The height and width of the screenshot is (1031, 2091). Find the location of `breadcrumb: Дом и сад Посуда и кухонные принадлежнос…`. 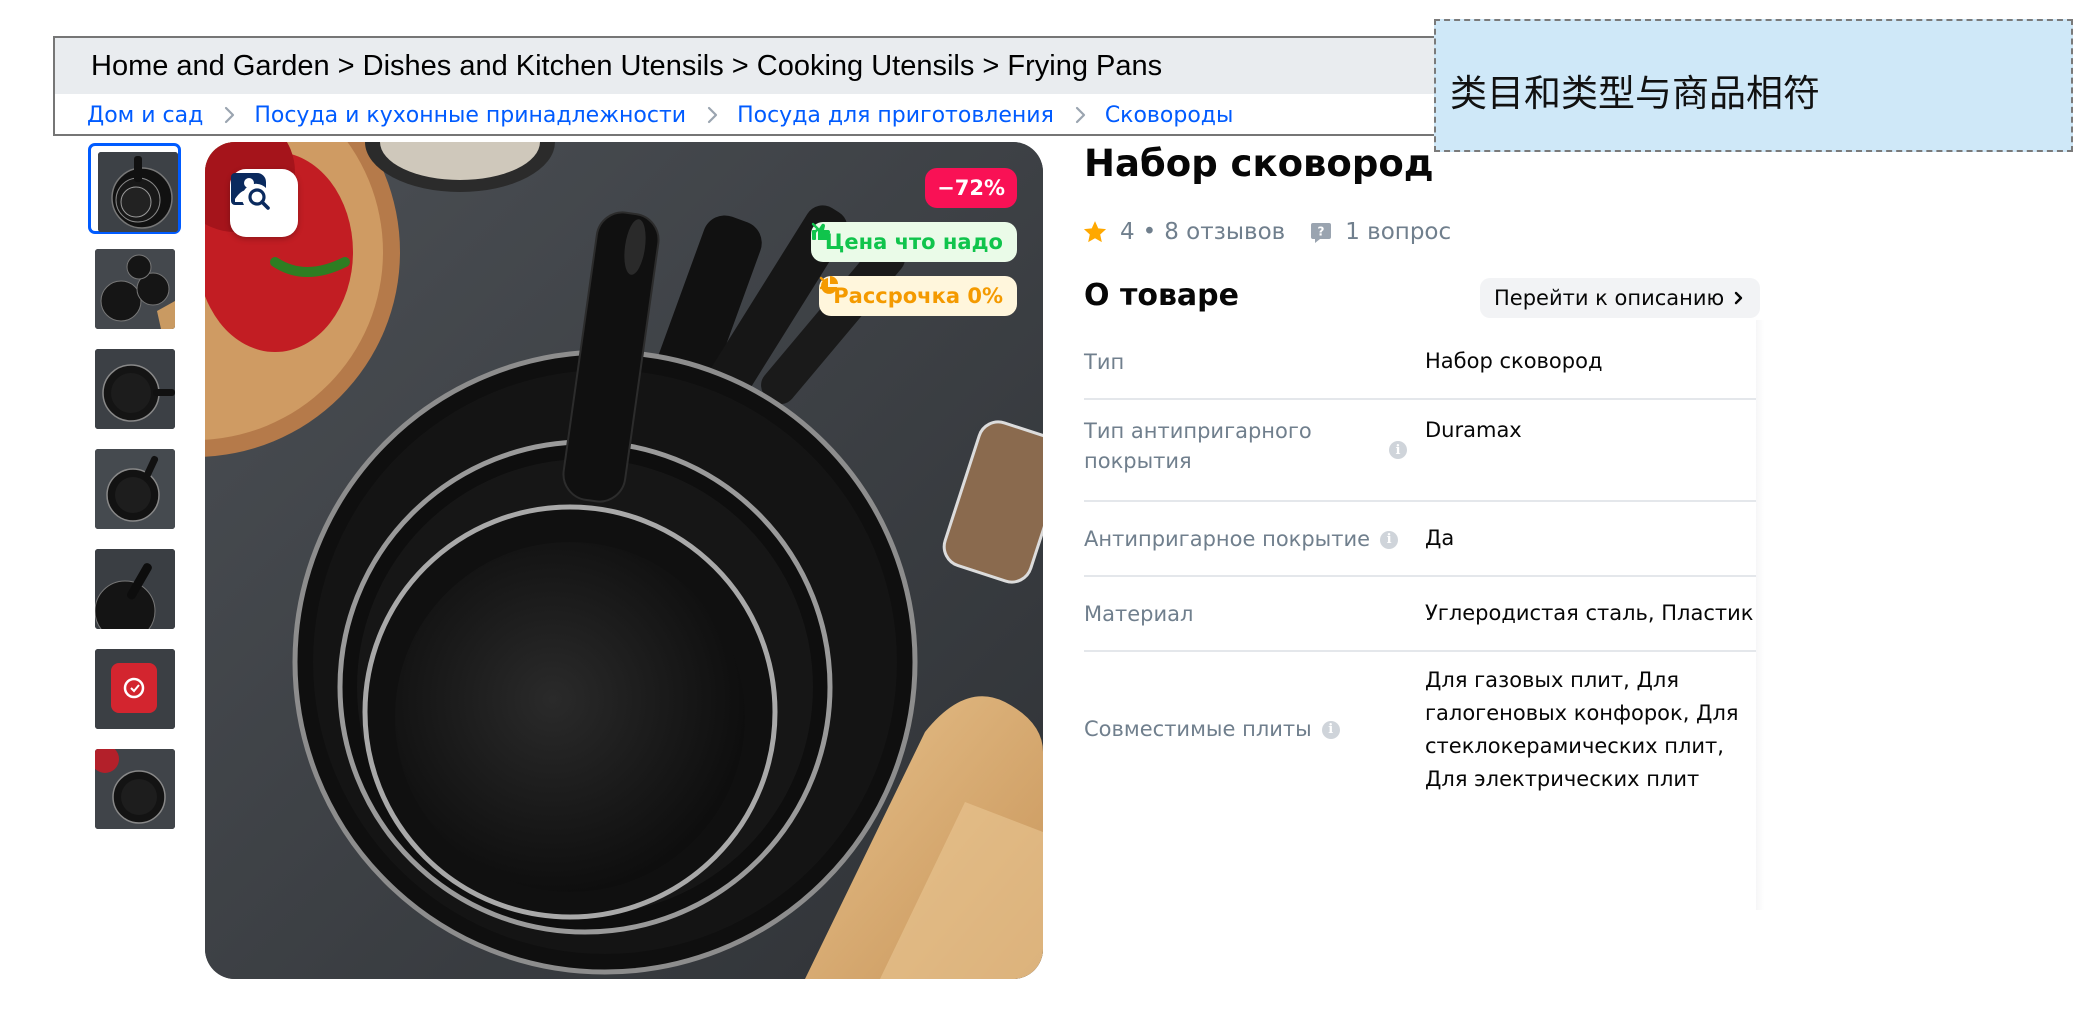

breadcrumb: Дом и сад Посуда и кухонные принадлежнос… is located at coordinates (660, 115).